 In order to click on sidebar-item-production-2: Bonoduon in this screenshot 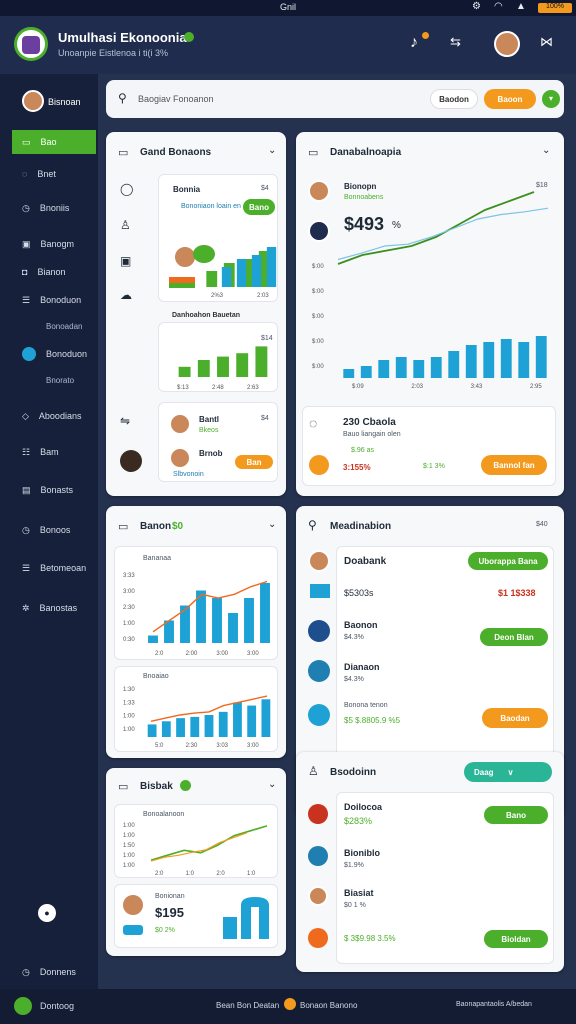, I will do `click(54, 354)`.